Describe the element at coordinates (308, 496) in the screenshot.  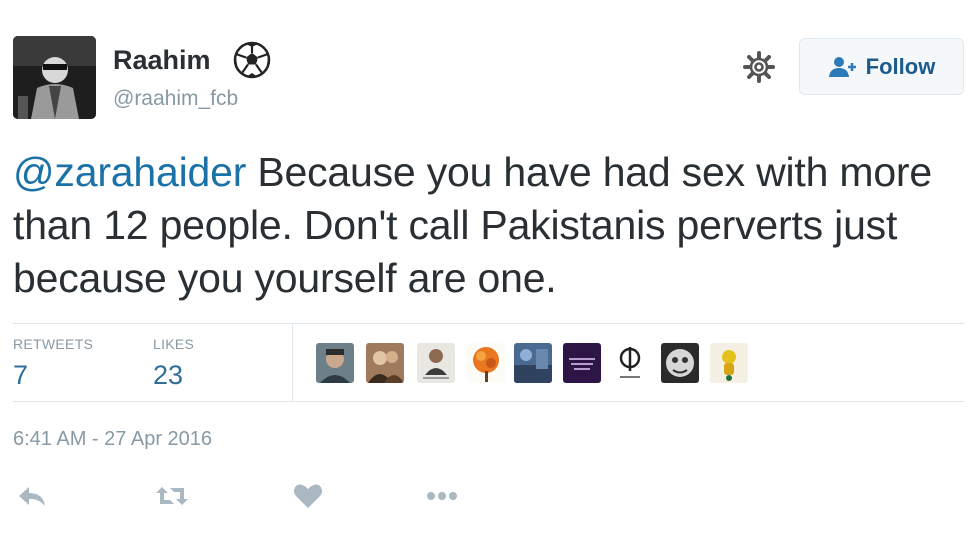
I see `like-icon` at that location.